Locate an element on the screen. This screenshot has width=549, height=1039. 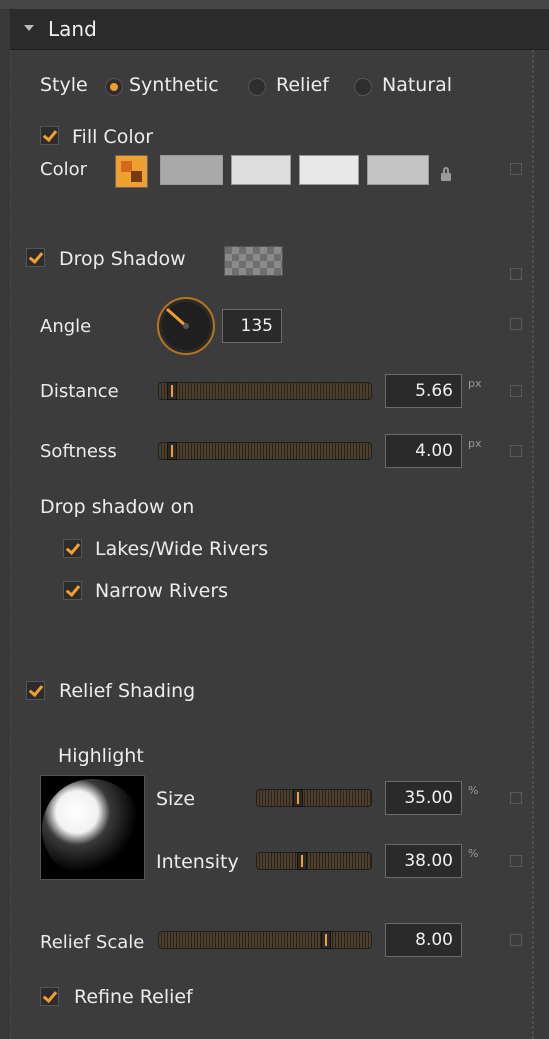
highlight-sphere-graphic is located at coordinates (92, 829).